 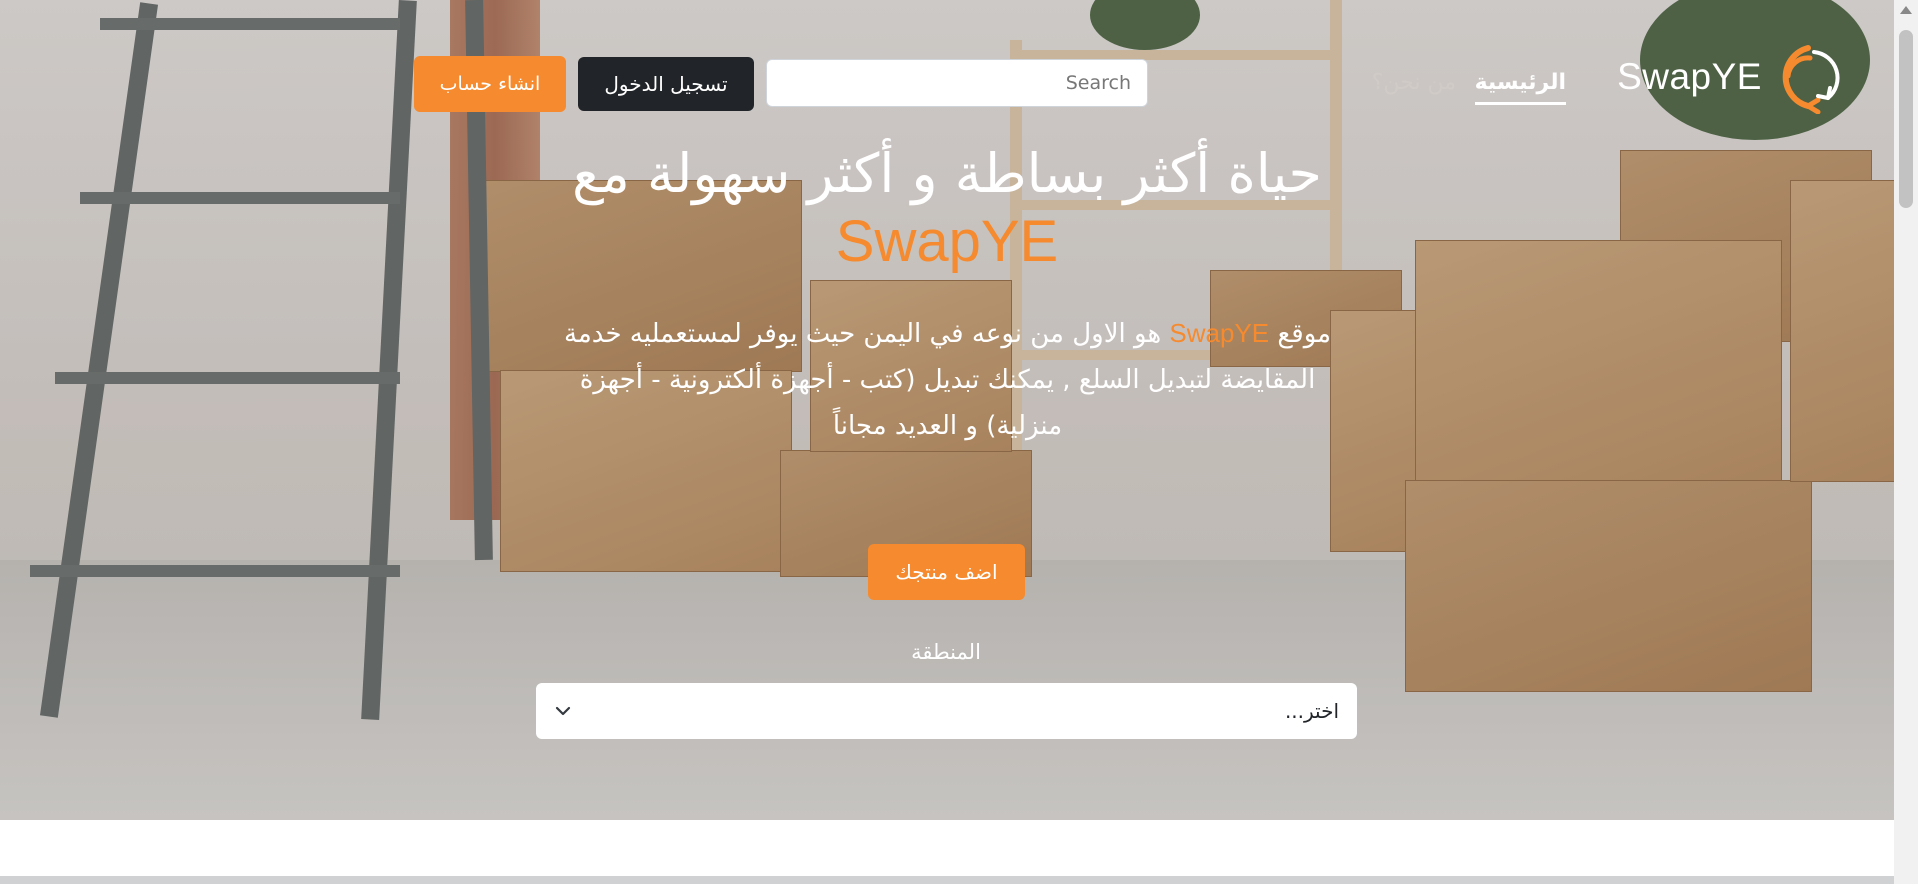 What do you see at coordinates (957, 83) in the screenshot?
I see `search-input` at bounding box center [957, 83].